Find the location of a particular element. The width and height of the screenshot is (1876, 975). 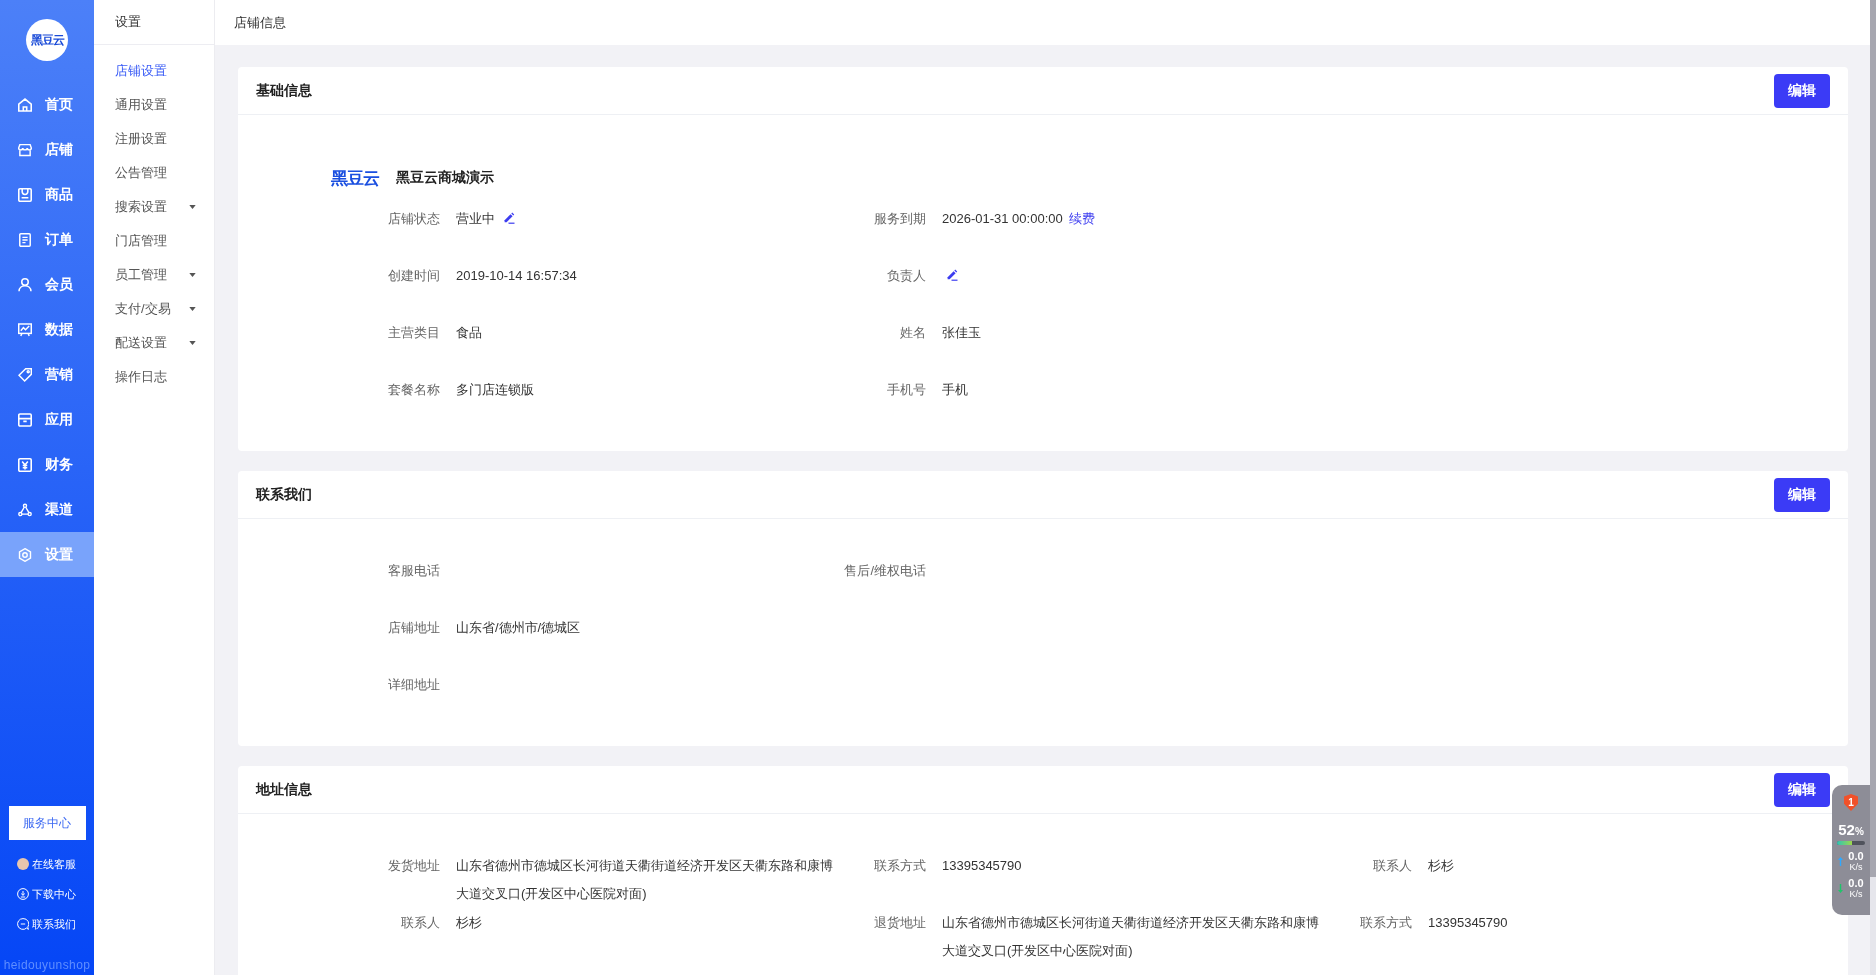

section-title: 基础信息 is located at coordinates (284, 90).